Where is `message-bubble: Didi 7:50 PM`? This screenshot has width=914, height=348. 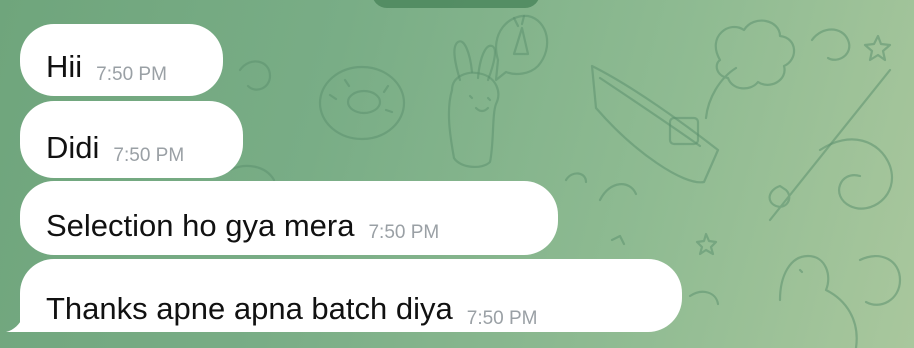 message-bubble: Didi 7:50 PM is located at coordinates (131, 139).